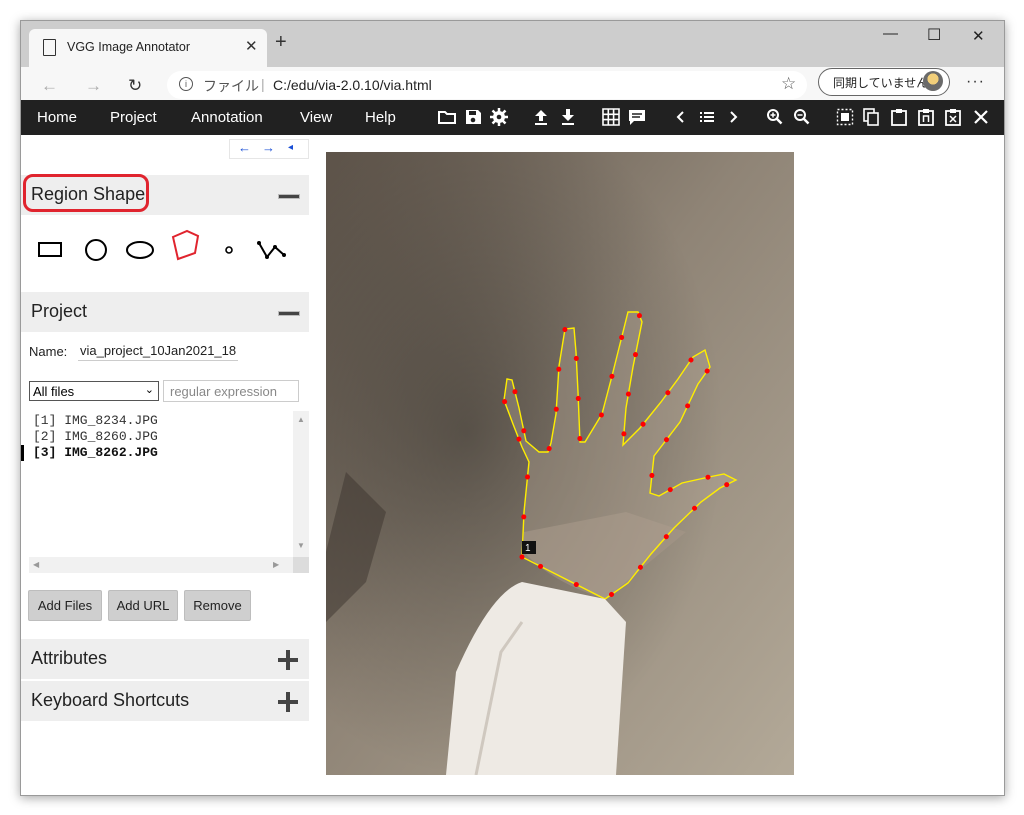  What do you see at coordinates (65, 605) in the screenshot?
I see `add-files-button: Add Files` at bounding box center [65, 605].